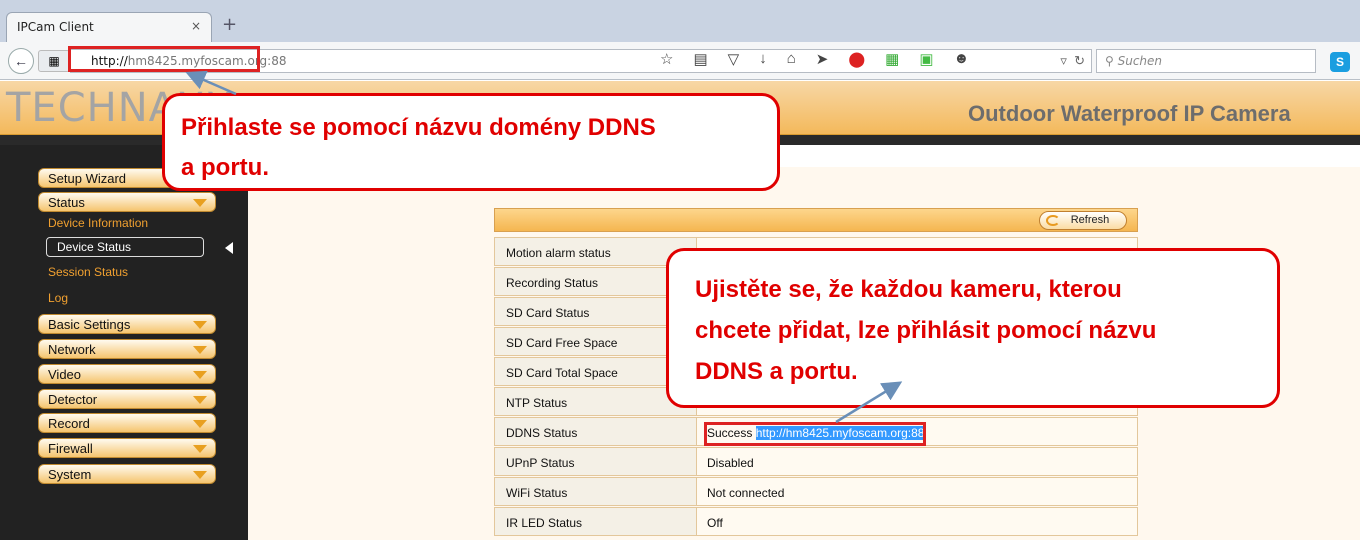 Image resolution: width=1360 pixels, height=540 pixels. Describe the element at coordinates (164, 59) in the screenshot. I see `url-highlight-box` at that location.